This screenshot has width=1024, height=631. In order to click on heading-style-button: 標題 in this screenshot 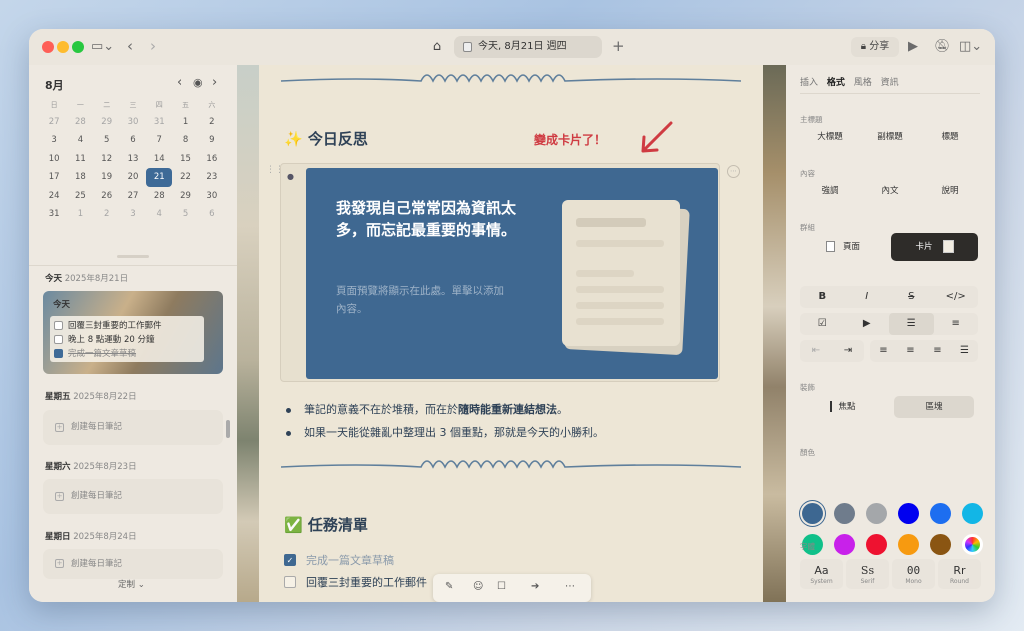, I will do `click(950, 137)`.